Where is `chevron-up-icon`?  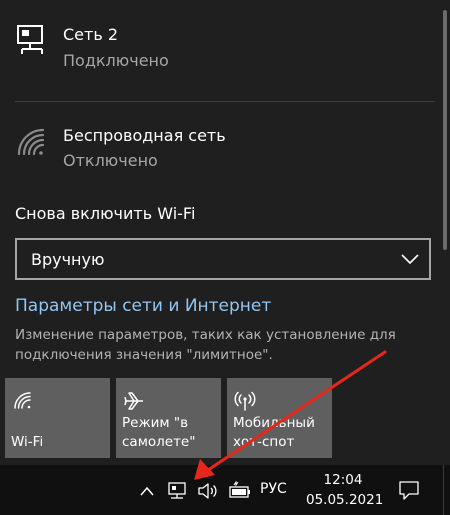
chevron-up-icon is located at coordinates (147, 491).